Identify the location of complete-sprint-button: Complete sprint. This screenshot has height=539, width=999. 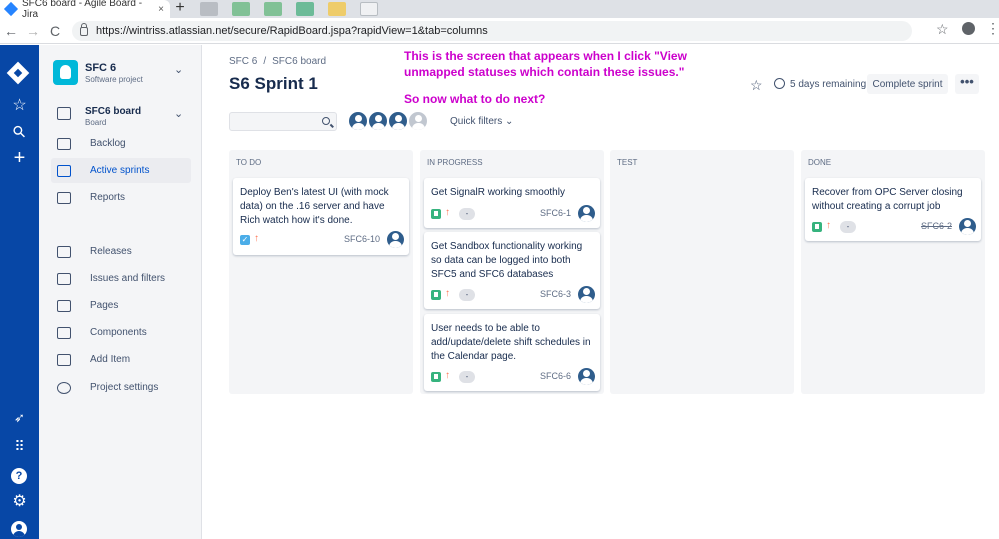
(907, 84).